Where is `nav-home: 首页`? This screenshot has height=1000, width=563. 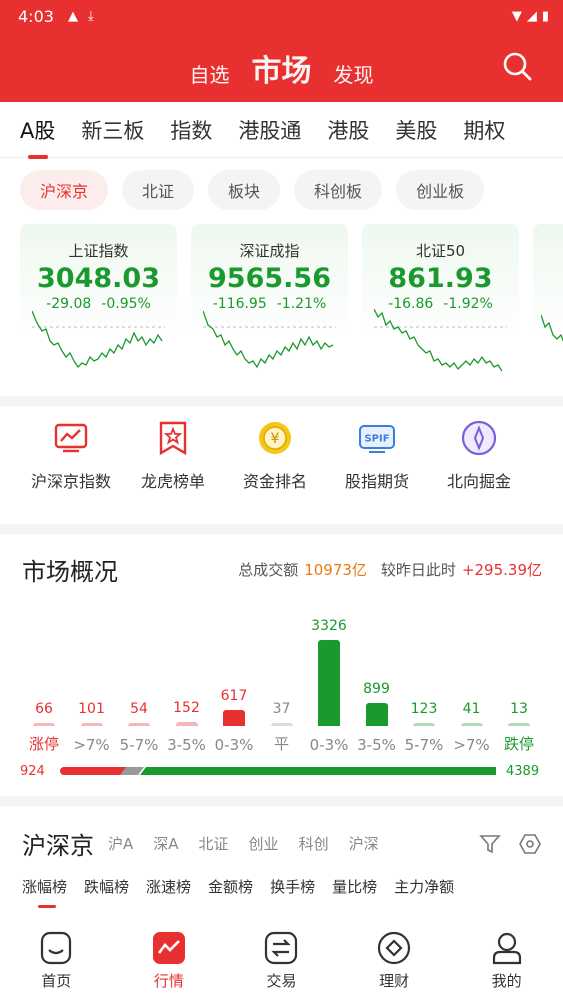 nav-home: 首页 is located at coordinates (56, 960).